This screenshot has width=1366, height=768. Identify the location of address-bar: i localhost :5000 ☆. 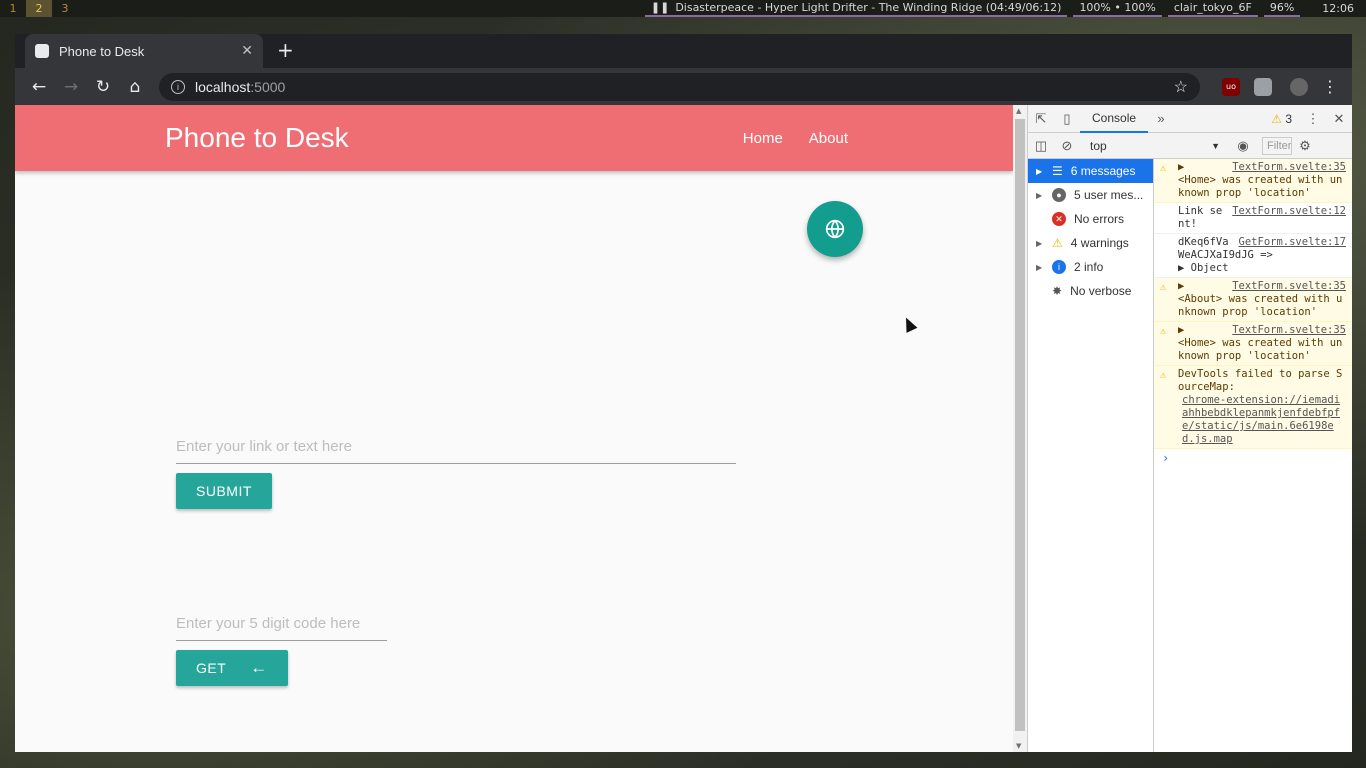
(679, 86).